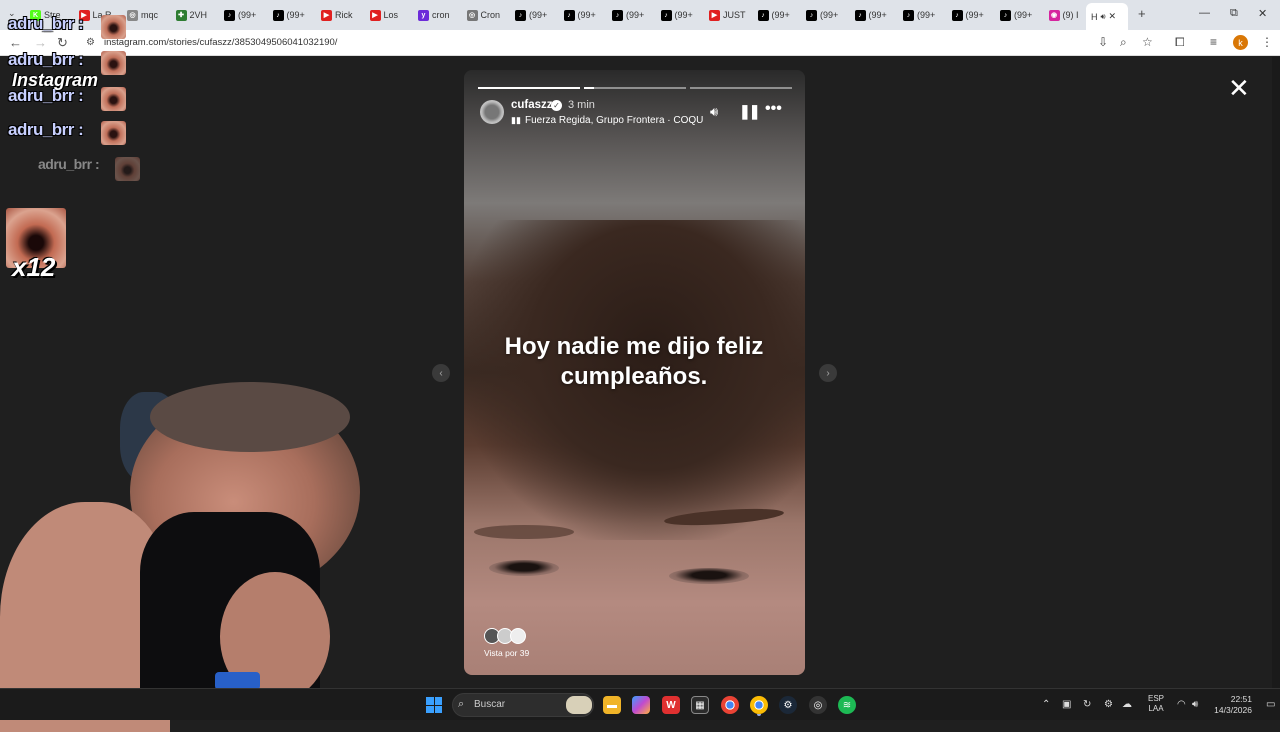  What do you see at coordinates (847, 705) in the screenshot?
I see `spotify-icon: ≋` at bounding box center [847, 705].